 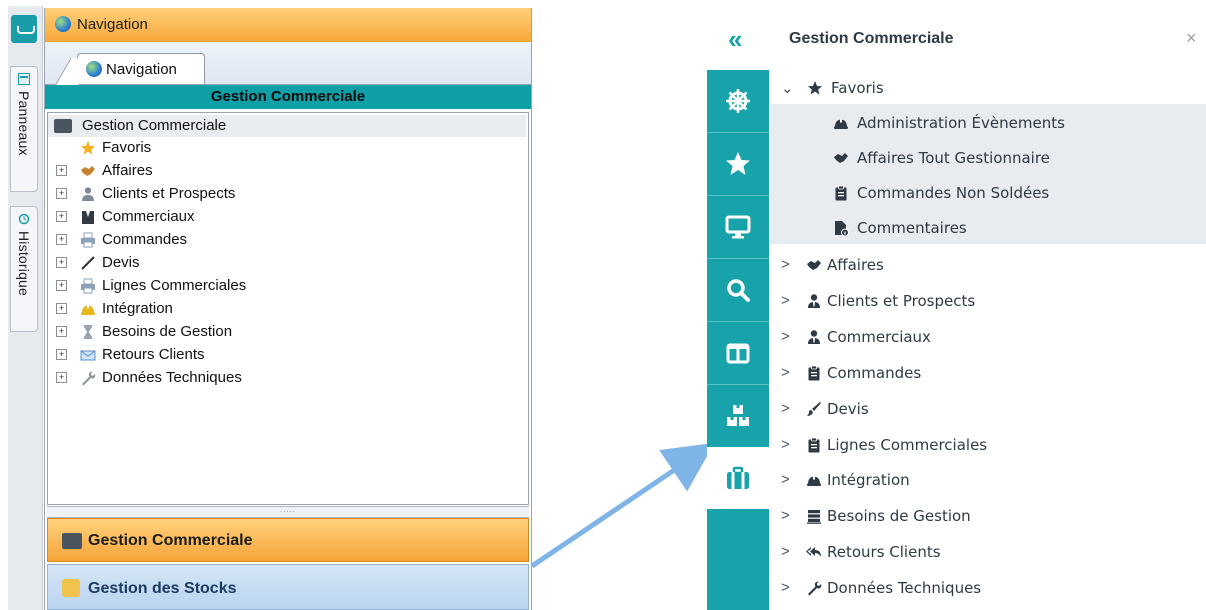 I want to click on tree-item: + Besoins de Gestion, so click(x=283, y=332).